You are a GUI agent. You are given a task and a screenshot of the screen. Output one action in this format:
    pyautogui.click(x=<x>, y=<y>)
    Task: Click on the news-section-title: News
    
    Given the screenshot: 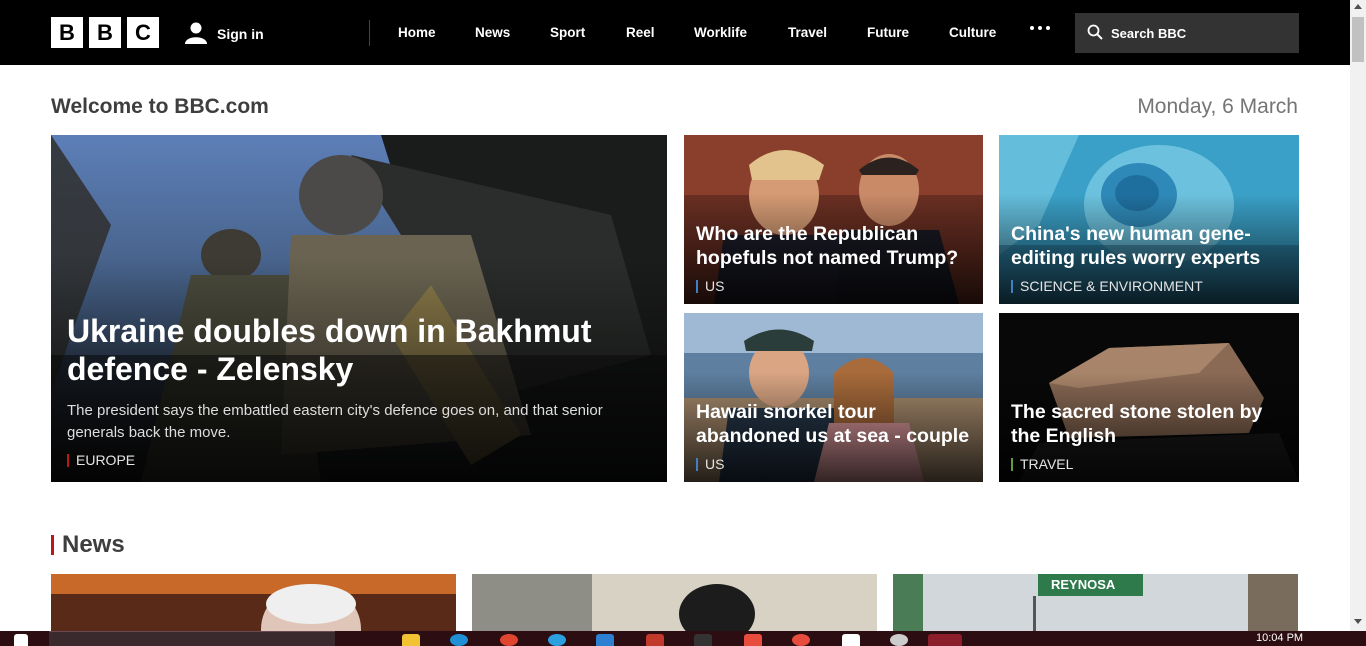 What is the action you would take?
    pyautogui.click(x=93, y=544)
    